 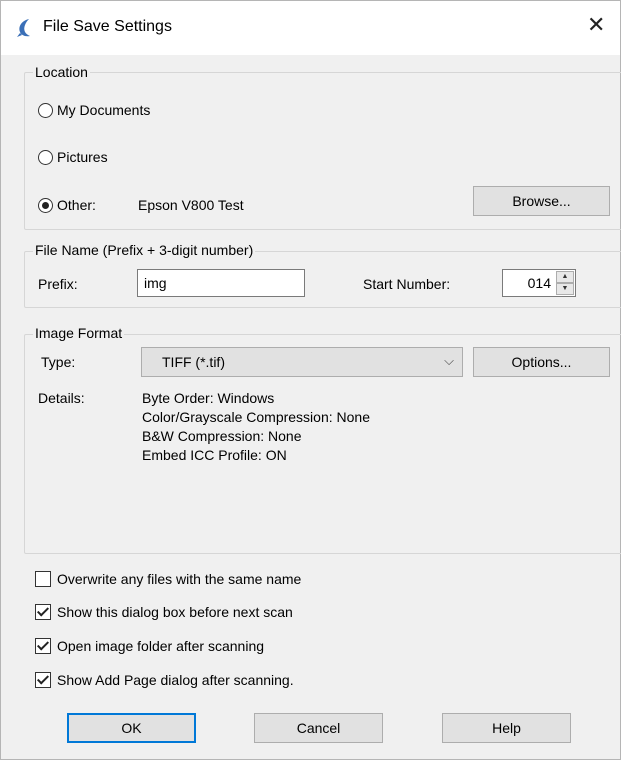 I want to click on radio-label: My Documents, so click(x=104, y=110).